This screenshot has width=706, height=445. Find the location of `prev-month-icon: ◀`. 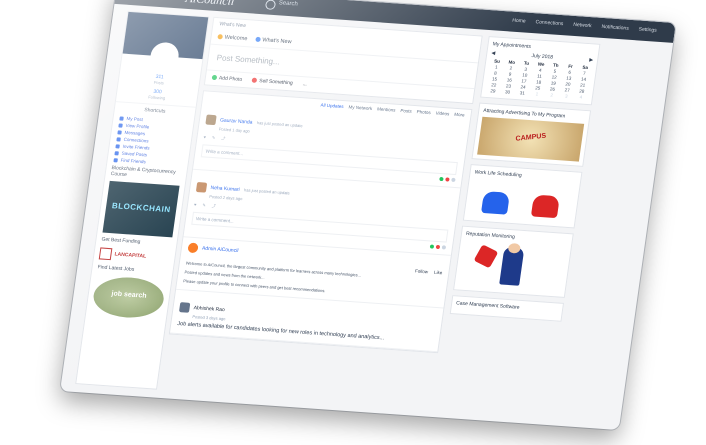

prev-month-icon: ◀ is located at coordinates (493, 53).